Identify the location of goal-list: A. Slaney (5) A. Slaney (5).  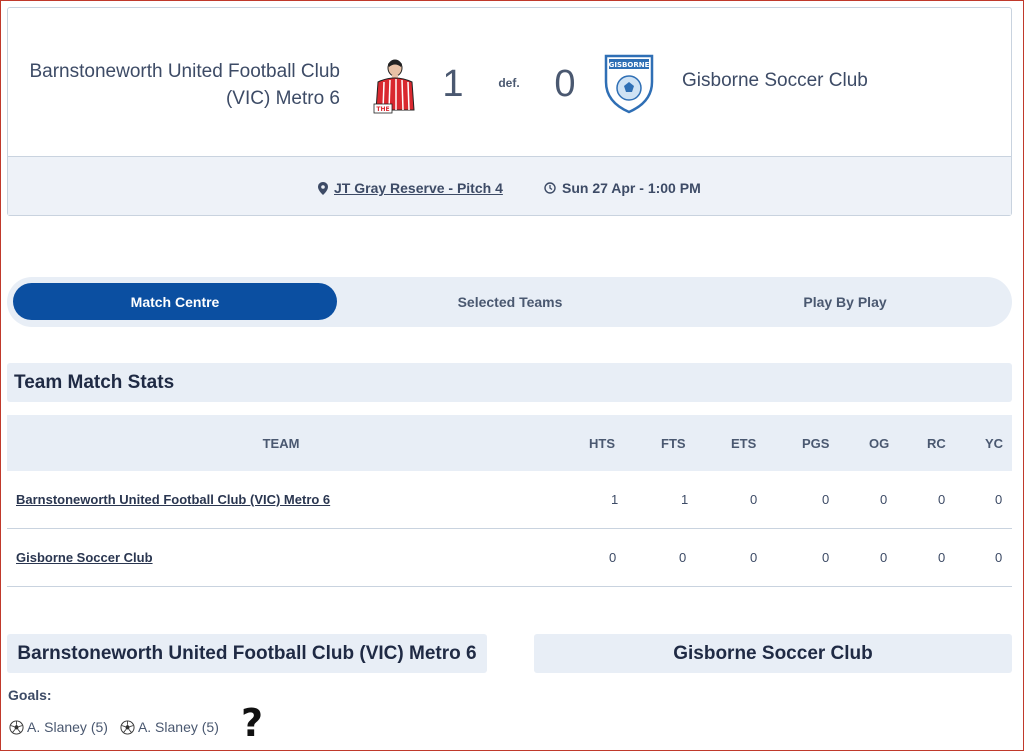
(120, 727).